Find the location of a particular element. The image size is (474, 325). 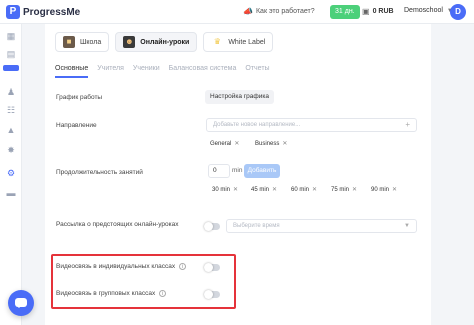

schedule-settings-button: Настройка графика is located at coordinates (239, 97).